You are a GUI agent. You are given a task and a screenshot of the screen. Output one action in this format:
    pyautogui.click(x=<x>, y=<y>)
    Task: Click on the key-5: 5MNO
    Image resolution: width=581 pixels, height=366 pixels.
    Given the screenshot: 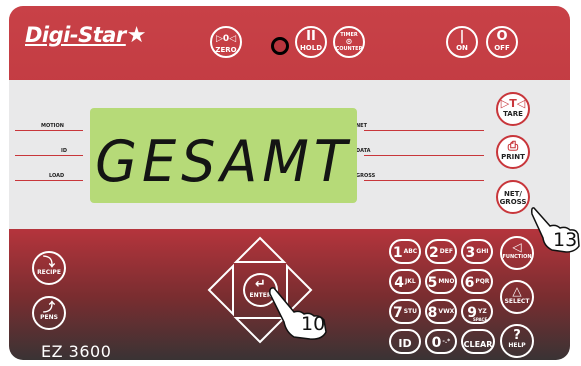 What is the action you would take?
    pyautogui.click(x=441, y=281)
    